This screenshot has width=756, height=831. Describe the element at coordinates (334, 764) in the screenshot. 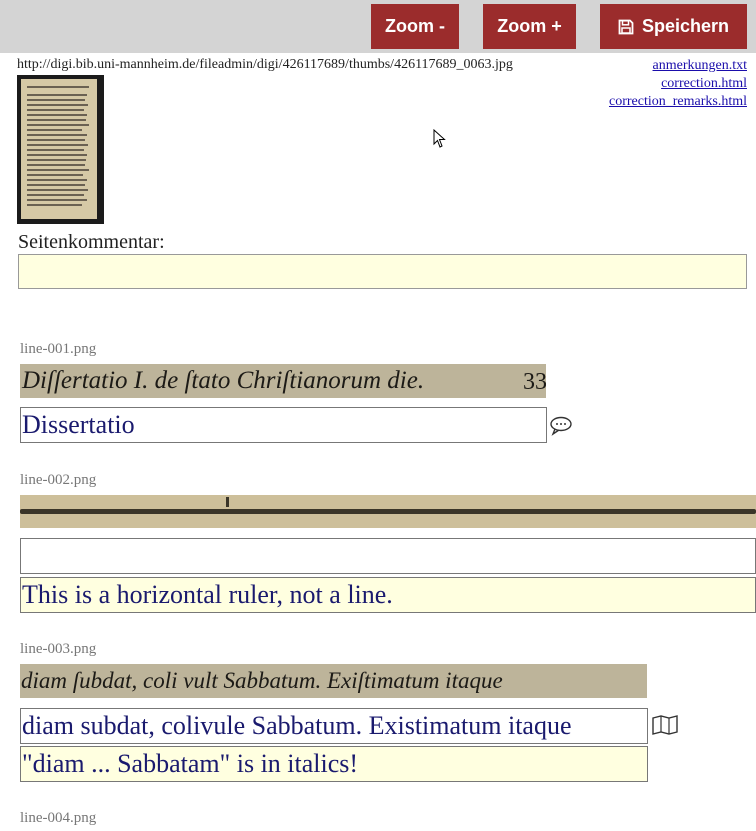

I see `line-comment-field: "diam ... Sabbatam" is in italics!` at that location.